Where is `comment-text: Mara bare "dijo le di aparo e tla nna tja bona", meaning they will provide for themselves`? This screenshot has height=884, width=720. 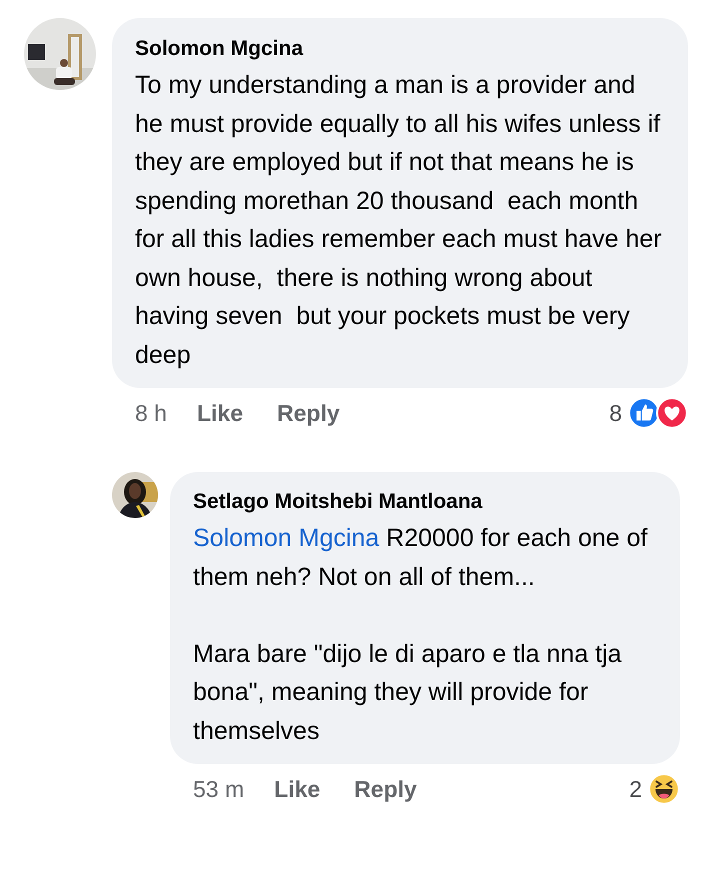 comment-text: Mara bare "dijo le di aparo e tla nna tja bona", meaning they will provide for themselves is located at coordinates (408, 692).